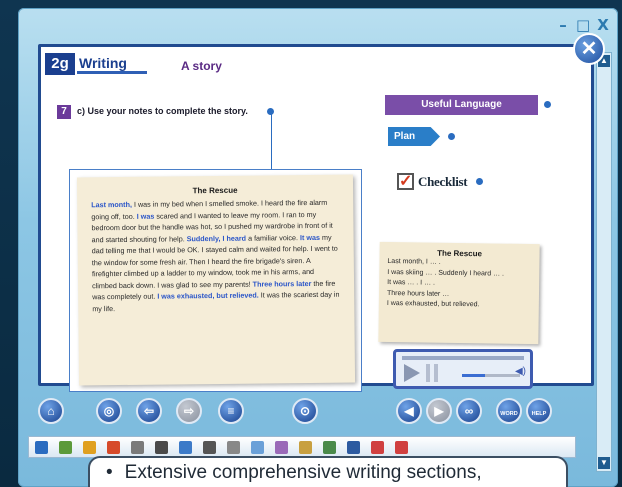 The width and height of the screenshot is (622, 487). What do you see at coordinates (539, 414) in the screenshot?
I see `help-label: HELP` at bounding box center [539, 414].